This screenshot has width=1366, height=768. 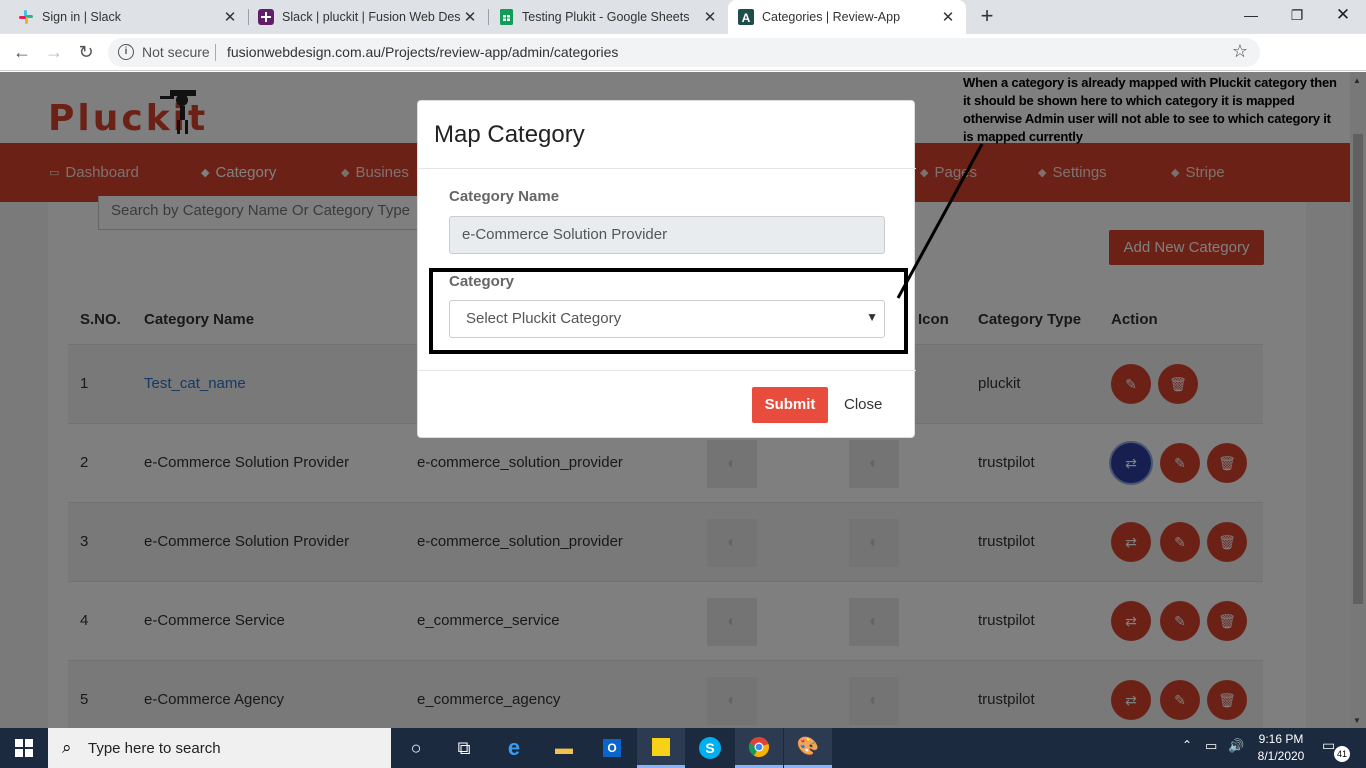 I want to click on reload-button: ↻, so click(x=86, y=52).